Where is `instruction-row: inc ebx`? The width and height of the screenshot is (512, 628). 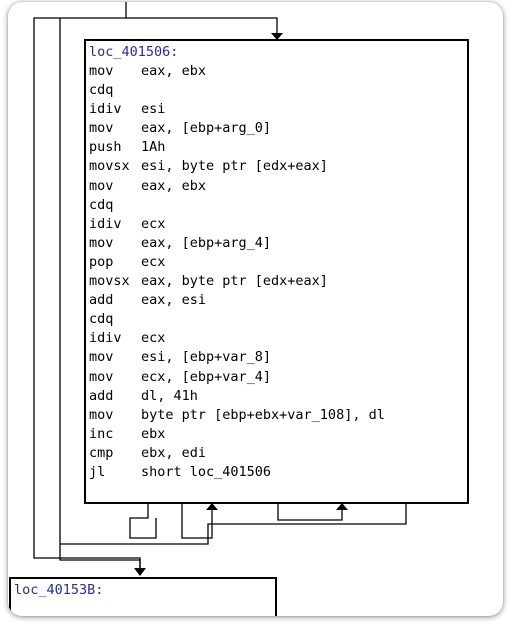 instruction-row: inc ebx is located at coordinates (278, 434).